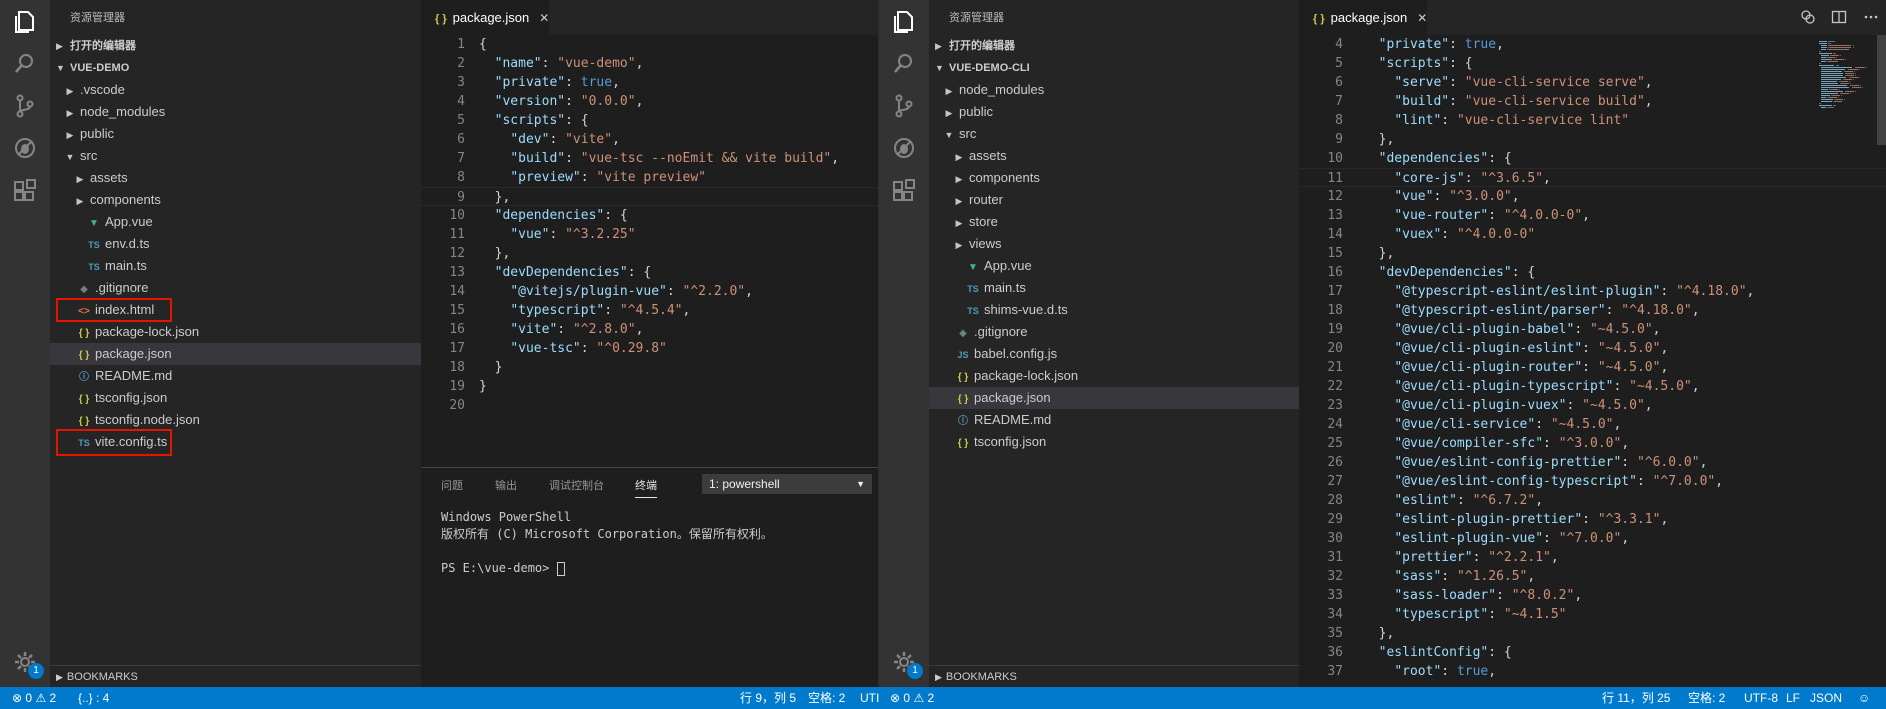  What do you see at coordinates (1636, 698) in the screenshot?
I see `cursor-position: 行 11，列 25` at bounding box center [1636, 698].